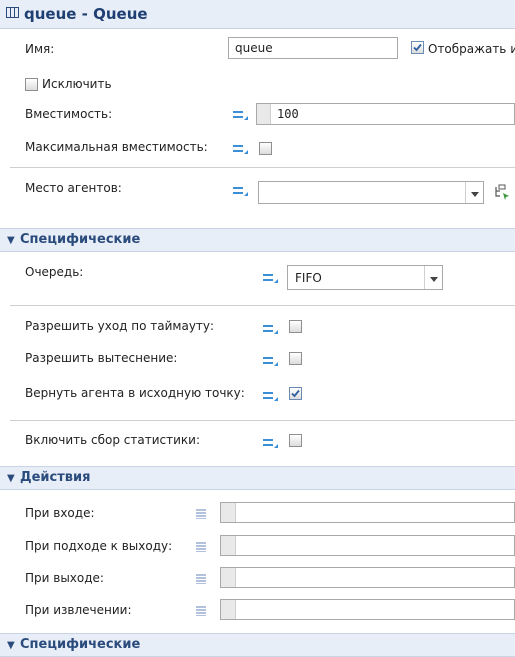  What do you see at coordinates (367, 545) in the screenshot?
I see `on-exit-approach-field` at bounding box center [367, 545].